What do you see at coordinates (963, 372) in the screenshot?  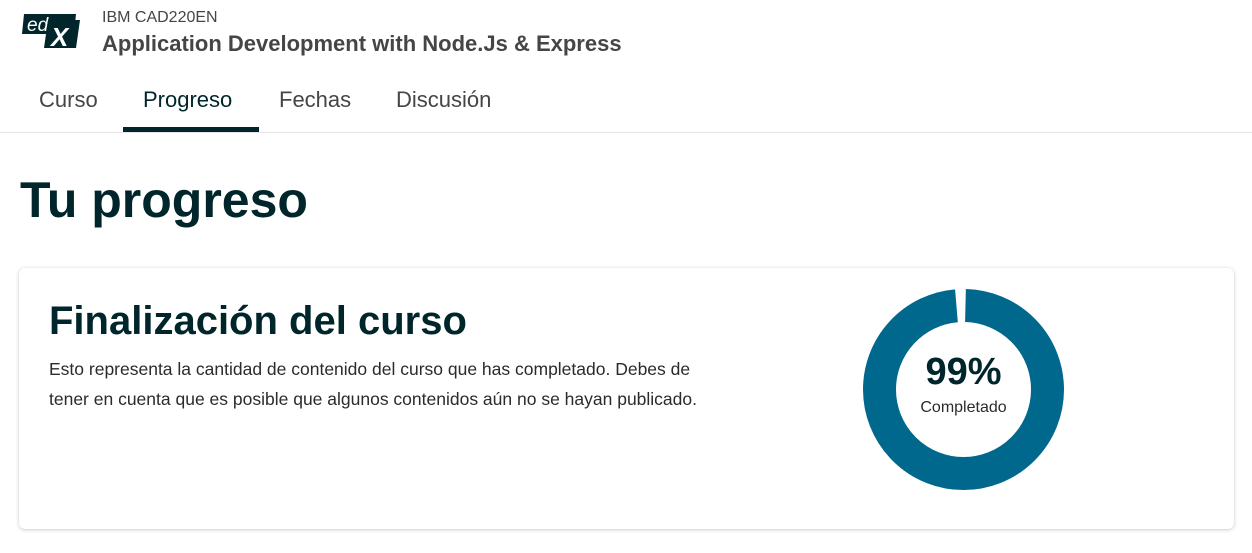 I see `completion-percent: 99%` at bounding box center [963, 372].